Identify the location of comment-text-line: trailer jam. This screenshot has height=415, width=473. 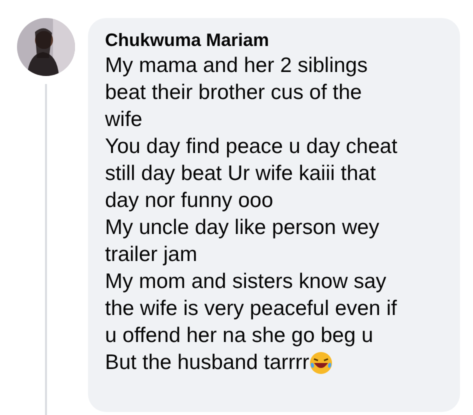
(151, 255).